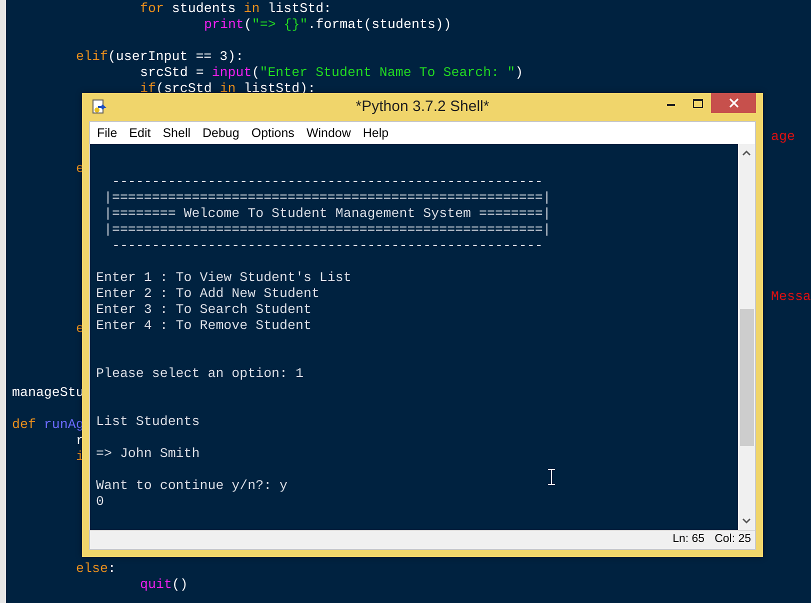 This screenshot has height=603, width=811. Describe the element at coordinates (224, 25) in the screenshot. I see `code-text: print` at that location.